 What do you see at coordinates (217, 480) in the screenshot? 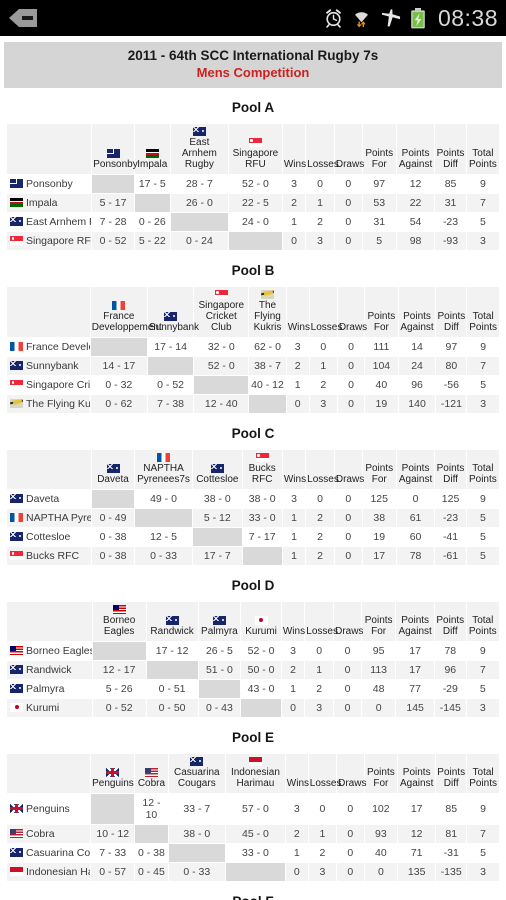
I see `column-header-label: Cottesloe` at bounding box center [217, 480].